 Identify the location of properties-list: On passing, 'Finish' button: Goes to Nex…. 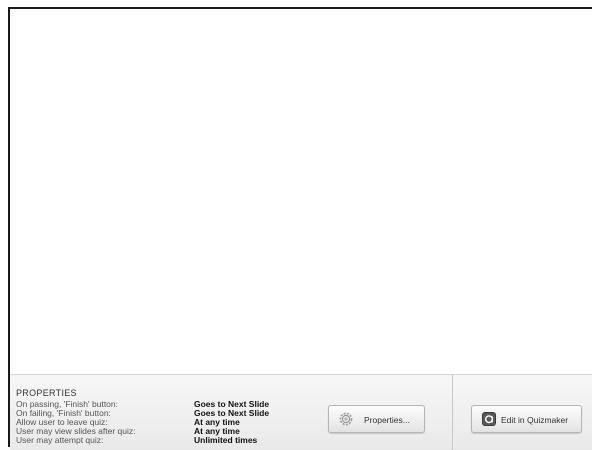
(166, 425).